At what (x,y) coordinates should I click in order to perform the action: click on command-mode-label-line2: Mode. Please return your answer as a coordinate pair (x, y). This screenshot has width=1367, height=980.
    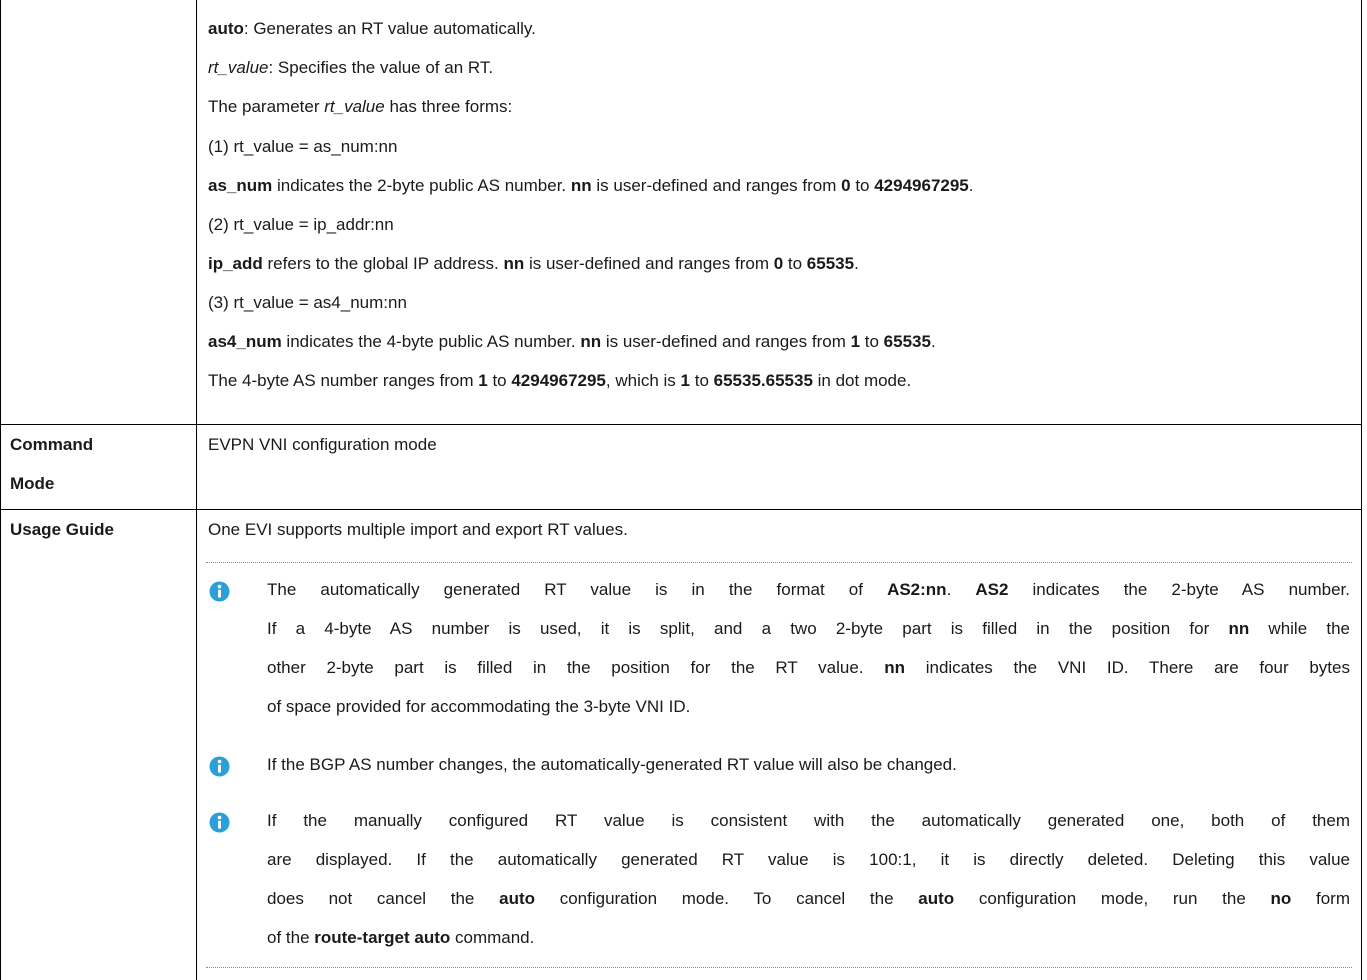
    Looking at the image, I should click on (32, 483).